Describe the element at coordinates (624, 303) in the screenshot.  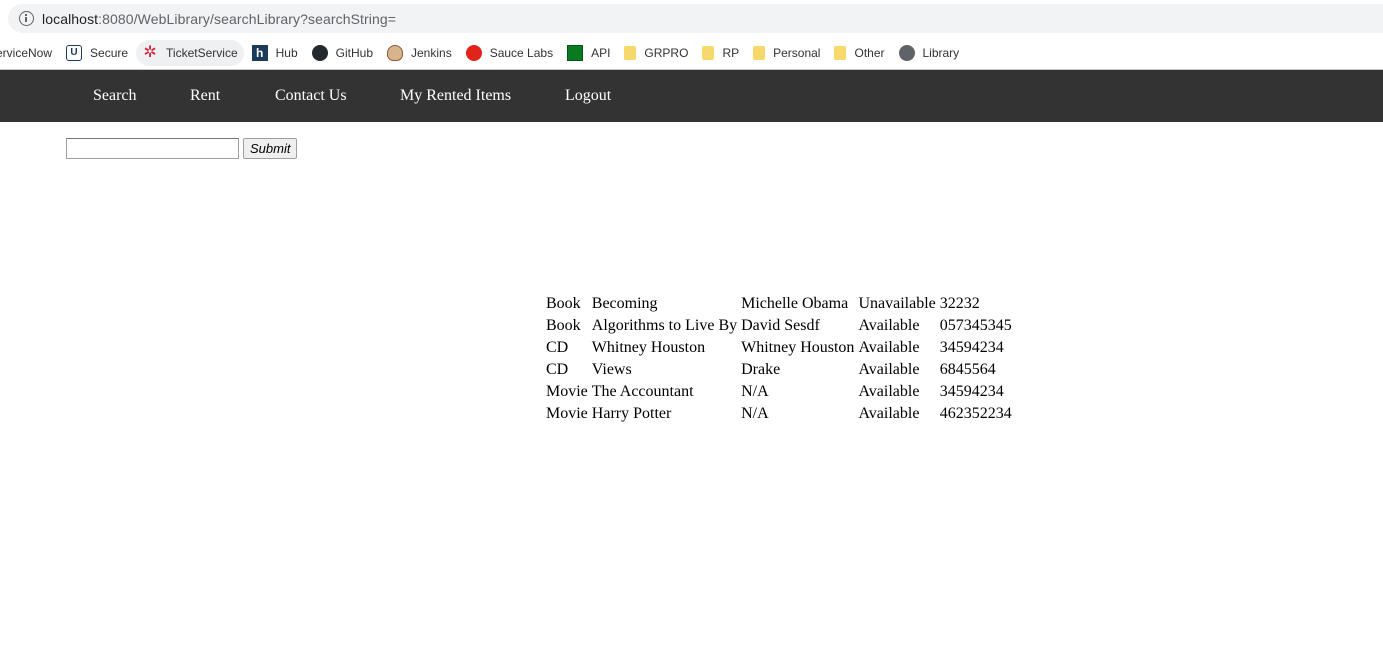
I see `item-title: Becoming` at that location.